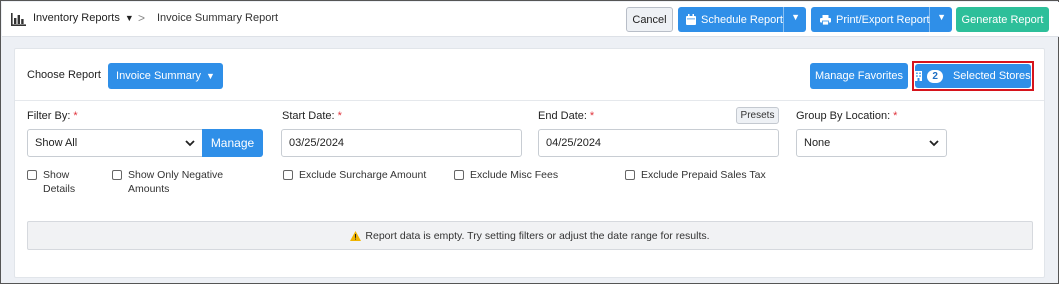 Image resolution: width=1059 pixels, height=284 pixels. I want to click on exclude-prepaid-tax-checkbox: Exclude Prepaid Sales Tax, so click(695, 175).